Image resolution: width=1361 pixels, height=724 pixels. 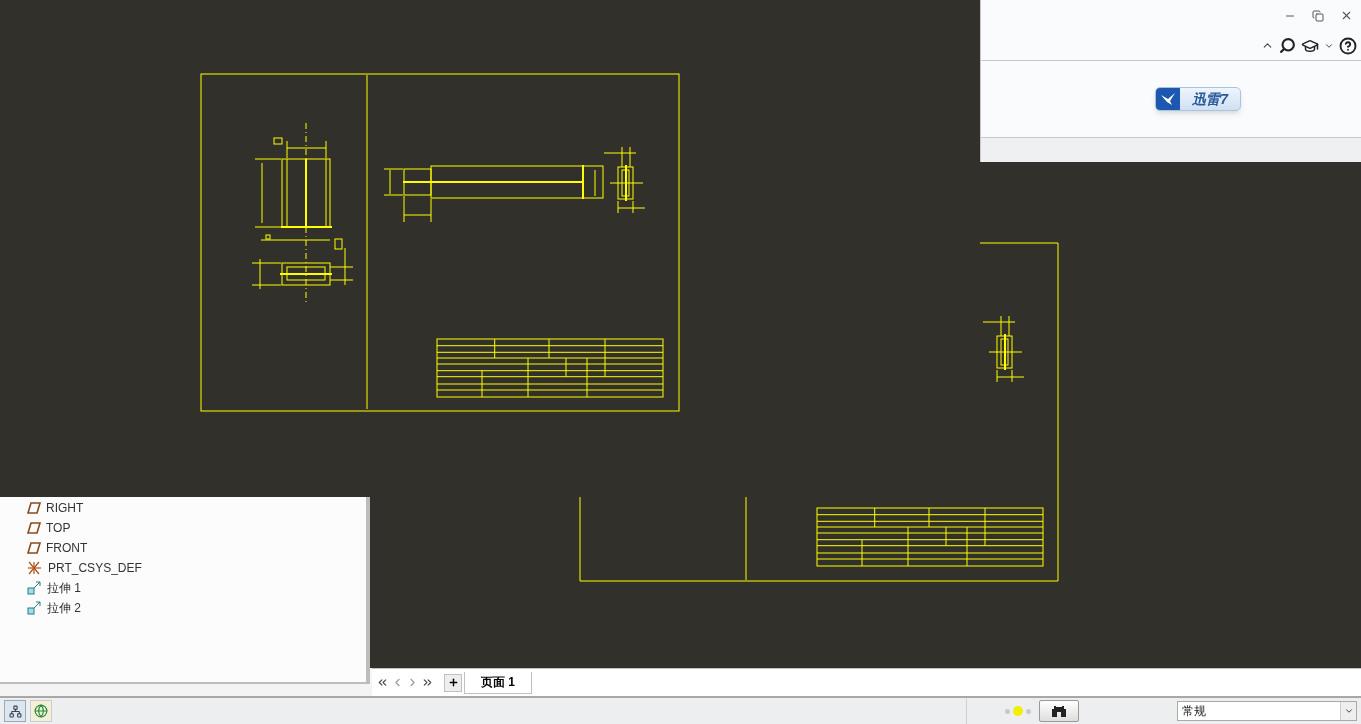 What do you see at coordinates (196, 608) in the screenshot?
I see `tree-item: 拉伸 2` at bounding box center [196, 608].